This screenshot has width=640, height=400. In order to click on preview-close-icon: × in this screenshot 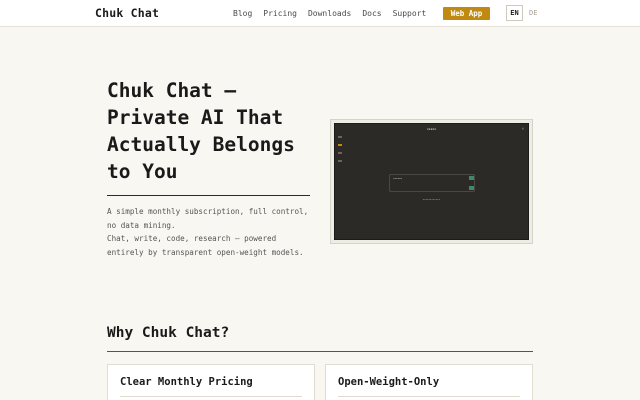, I will do `click(522, 128)`.